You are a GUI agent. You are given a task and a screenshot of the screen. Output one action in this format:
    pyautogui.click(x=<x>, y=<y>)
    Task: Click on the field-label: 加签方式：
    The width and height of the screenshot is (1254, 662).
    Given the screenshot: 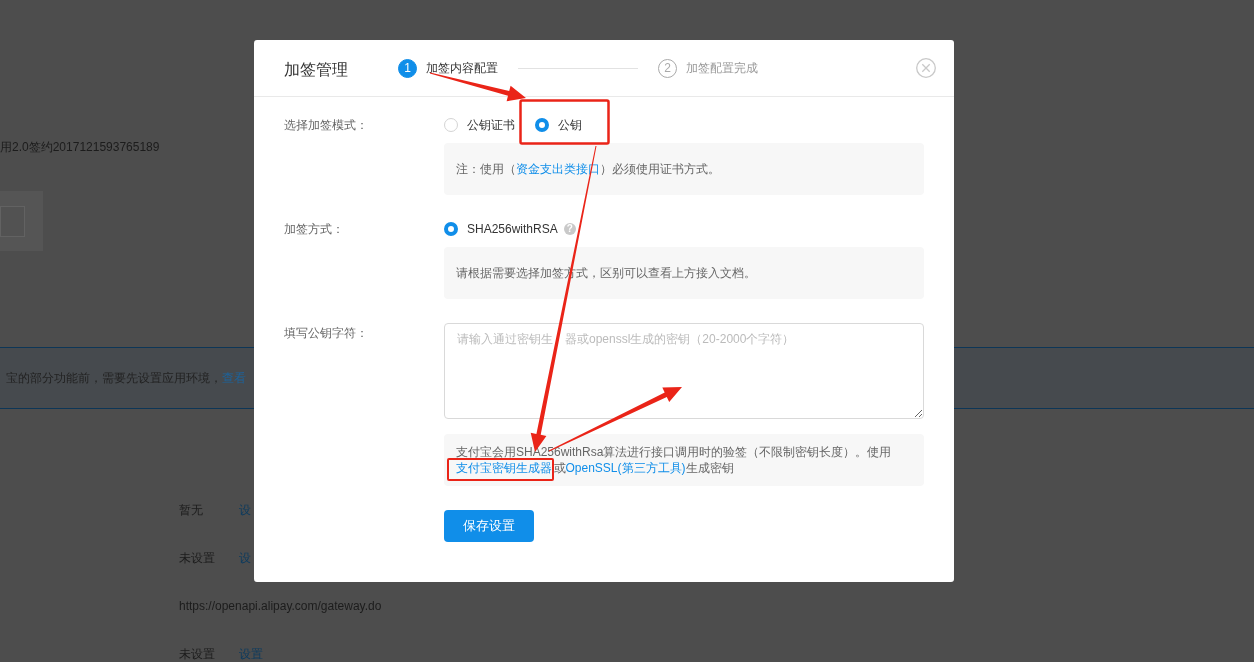 What is the action you would take?
    pyautogui.click(x=314, y=229)
    